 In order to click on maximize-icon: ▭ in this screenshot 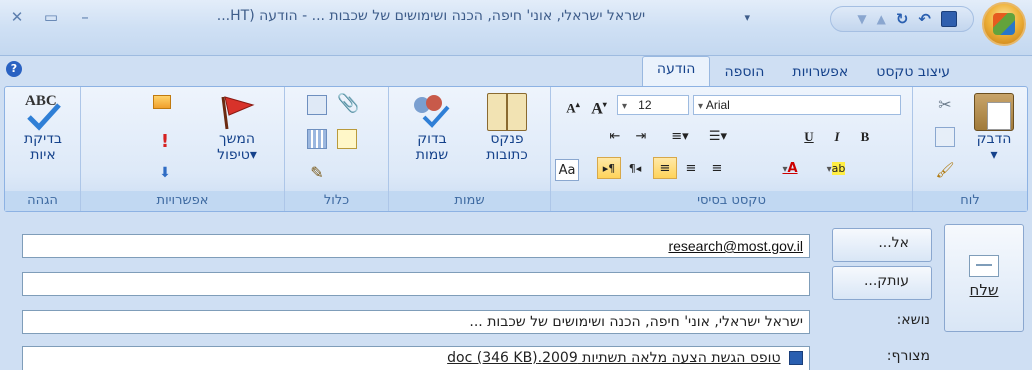, I will do `click(51, 17)`.